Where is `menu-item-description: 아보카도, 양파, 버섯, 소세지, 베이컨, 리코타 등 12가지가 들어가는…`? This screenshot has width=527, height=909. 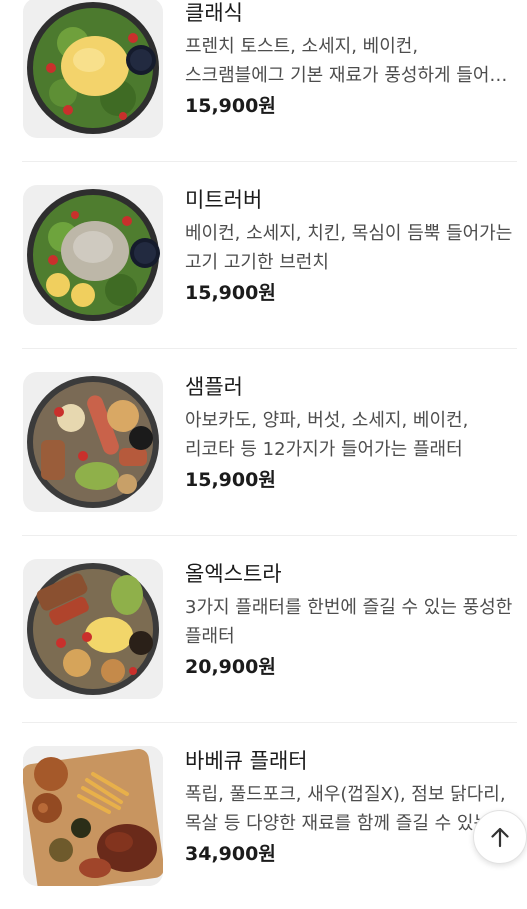
menu-item-description: 아보카도, 양파, 버섯, 소세지, 베이컨, 리코타 등 12가지가 들어가는… is located at coordinates (327, 435).